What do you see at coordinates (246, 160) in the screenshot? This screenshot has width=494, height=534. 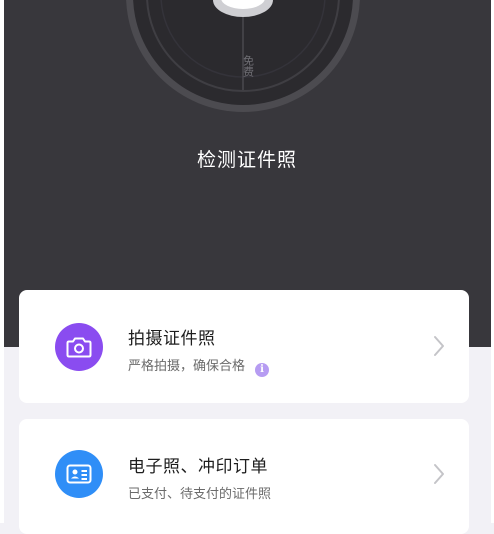 I see `hero-title: 检测证件照` at bounding box center [246, 160].